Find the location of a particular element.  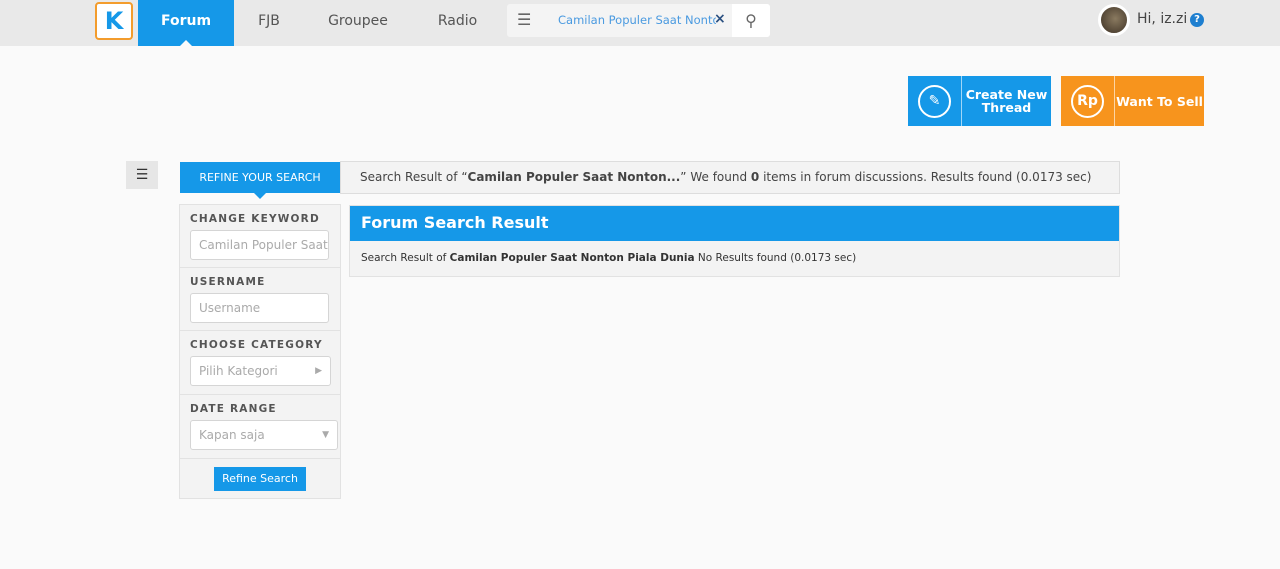

username-input: Username is located at coordinates (259, 308).